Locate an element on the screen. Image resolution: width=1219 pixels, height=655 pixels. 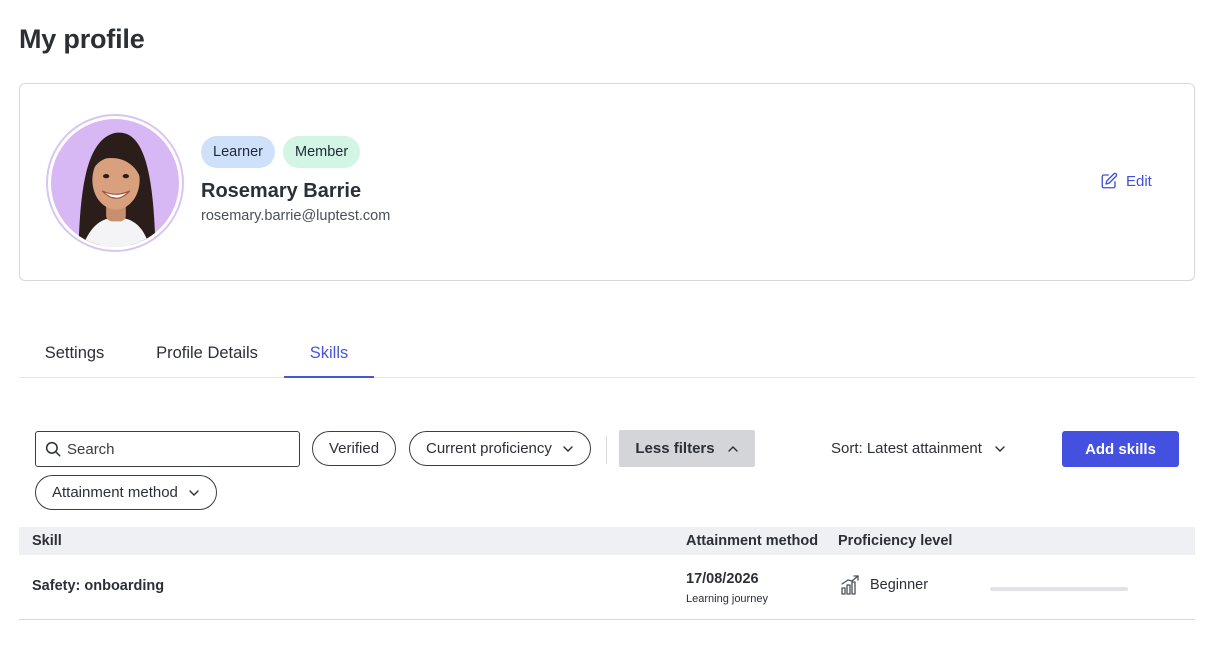
less-filters-button: Less filters is located at coordinates (687, 448).